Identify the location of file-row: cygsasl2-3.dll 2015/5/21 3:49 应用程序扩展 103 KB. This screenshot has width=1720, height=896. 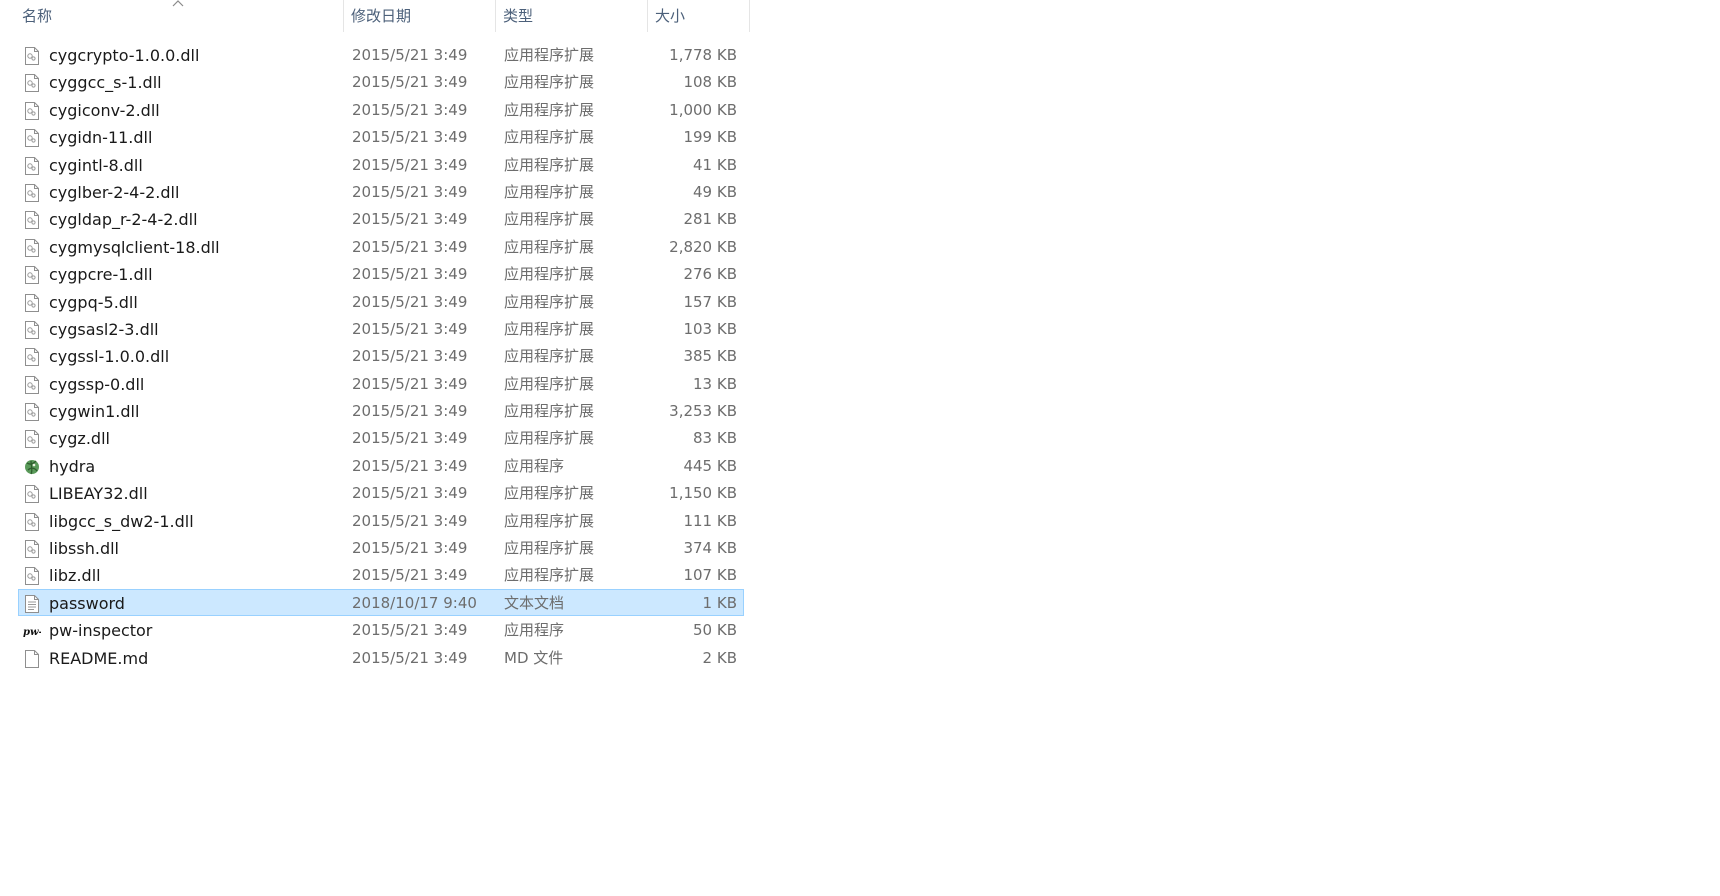
(381, 328).